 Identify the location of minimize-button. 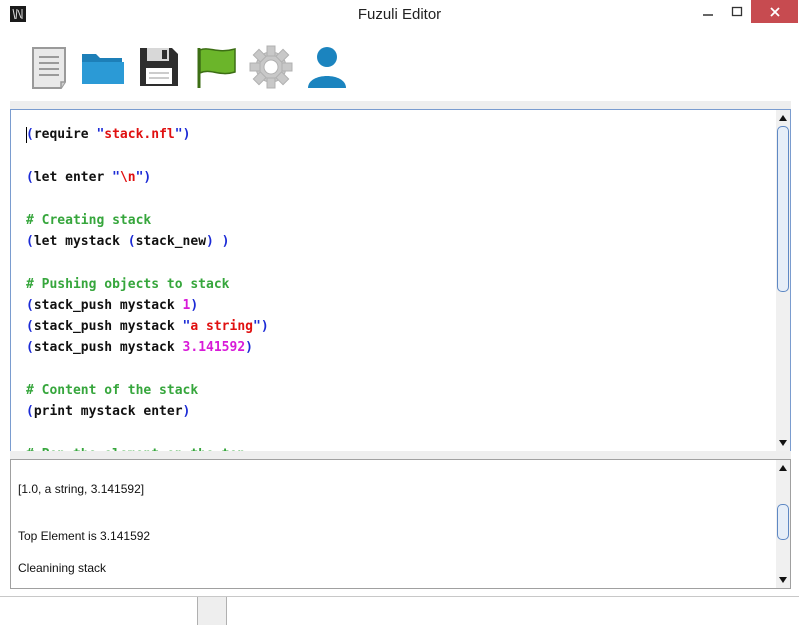
(708, 11).